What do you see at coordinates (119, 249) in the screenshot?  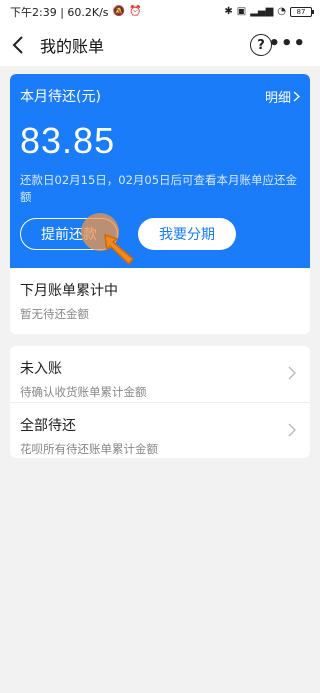 I see `pointer-arrow-icon` at bounding box center [119, 249].